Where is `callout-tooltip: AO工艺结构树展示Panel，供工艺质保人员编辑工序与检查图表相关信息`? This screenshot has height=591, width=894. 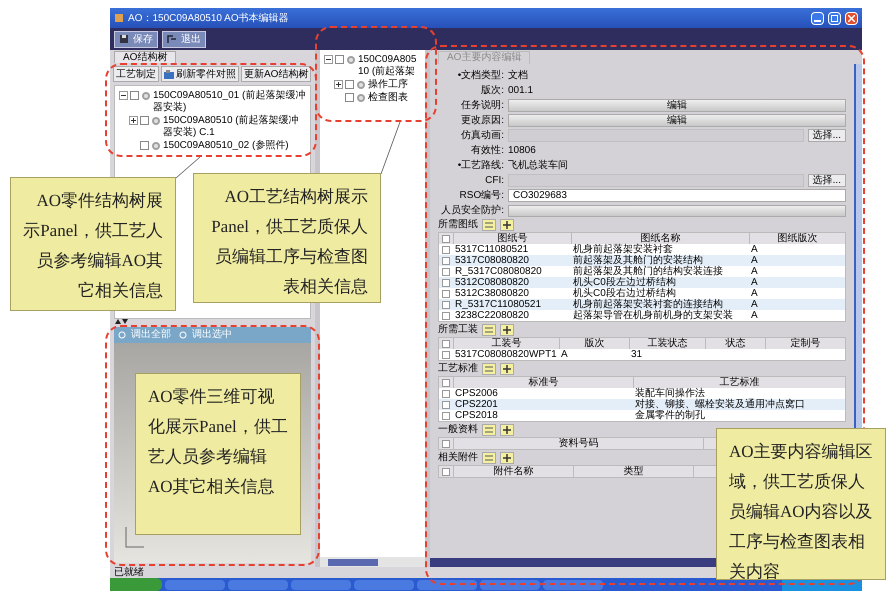
callout-tooltip: AO工艺结构树展示Panel，供工艺质保人员编辑工序与检查图表相关信息 is located at coordinates (287, 238).